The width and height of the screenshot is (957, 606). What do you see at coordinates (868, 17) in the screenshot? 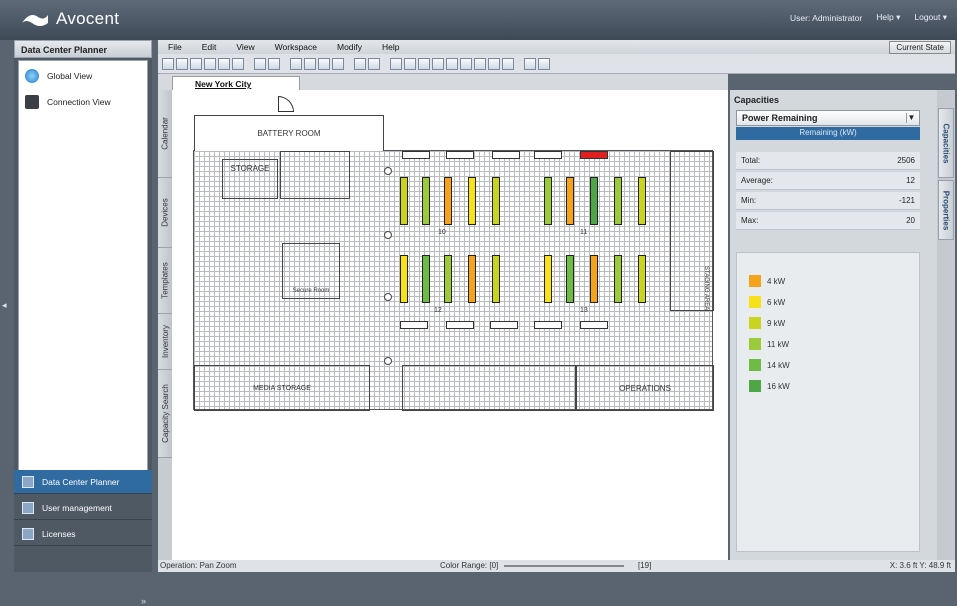
I see `user-info: User: Administrator Help ▾ Logout ▾` at bounding box center [868, 17].